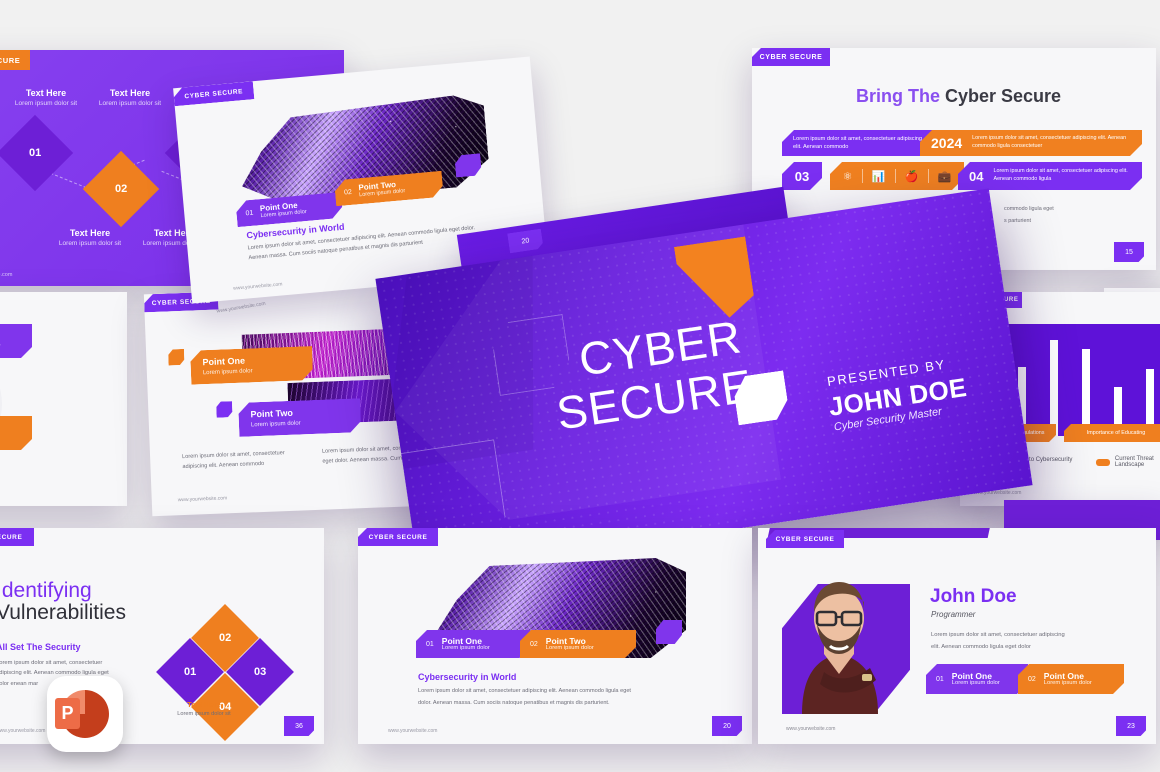  What do you see at coordinates (16, 433) in the screenshot?
I see `agenda-item-02: 02 Current Threat Landscape` at bounding box center [16, 433].